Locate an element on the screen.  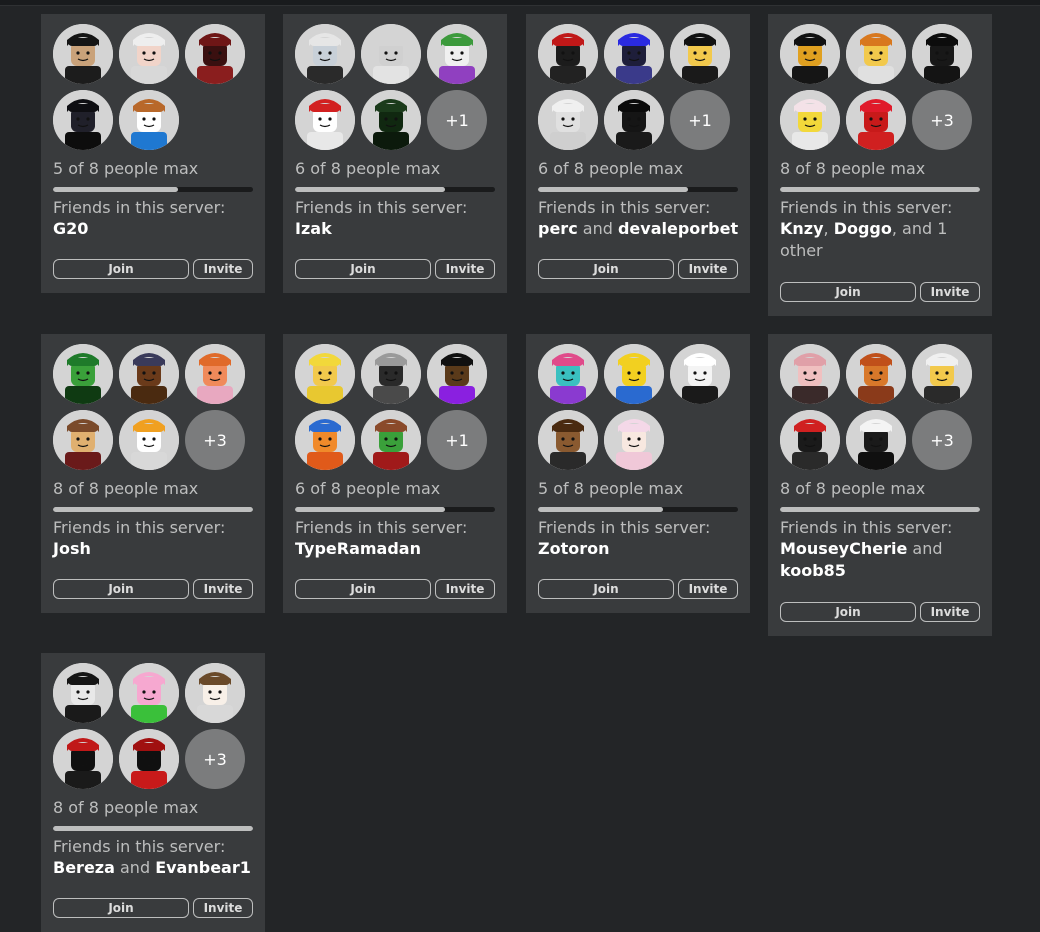
avatar-white-cap is located at coordinates (876, 440).